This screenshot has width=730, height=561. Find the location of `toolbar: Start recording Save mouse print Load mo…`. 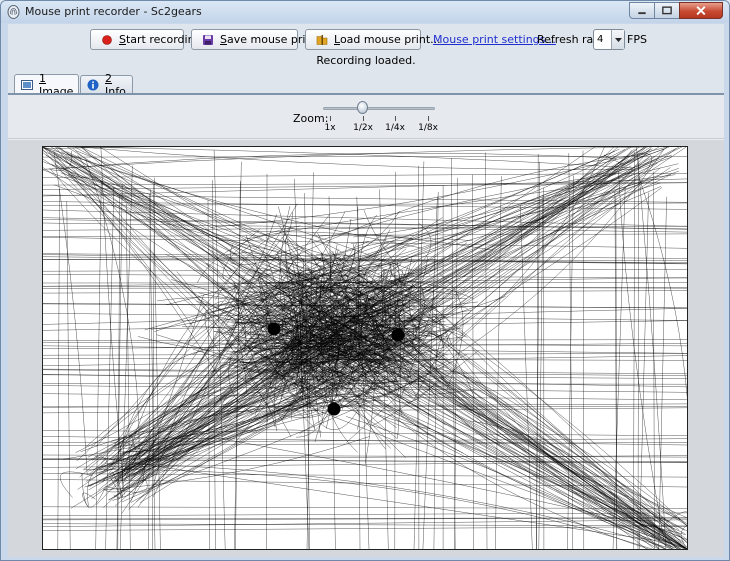

toolbar: Start recording Save mouse print Load mo… is located at coordinates (366, 49).